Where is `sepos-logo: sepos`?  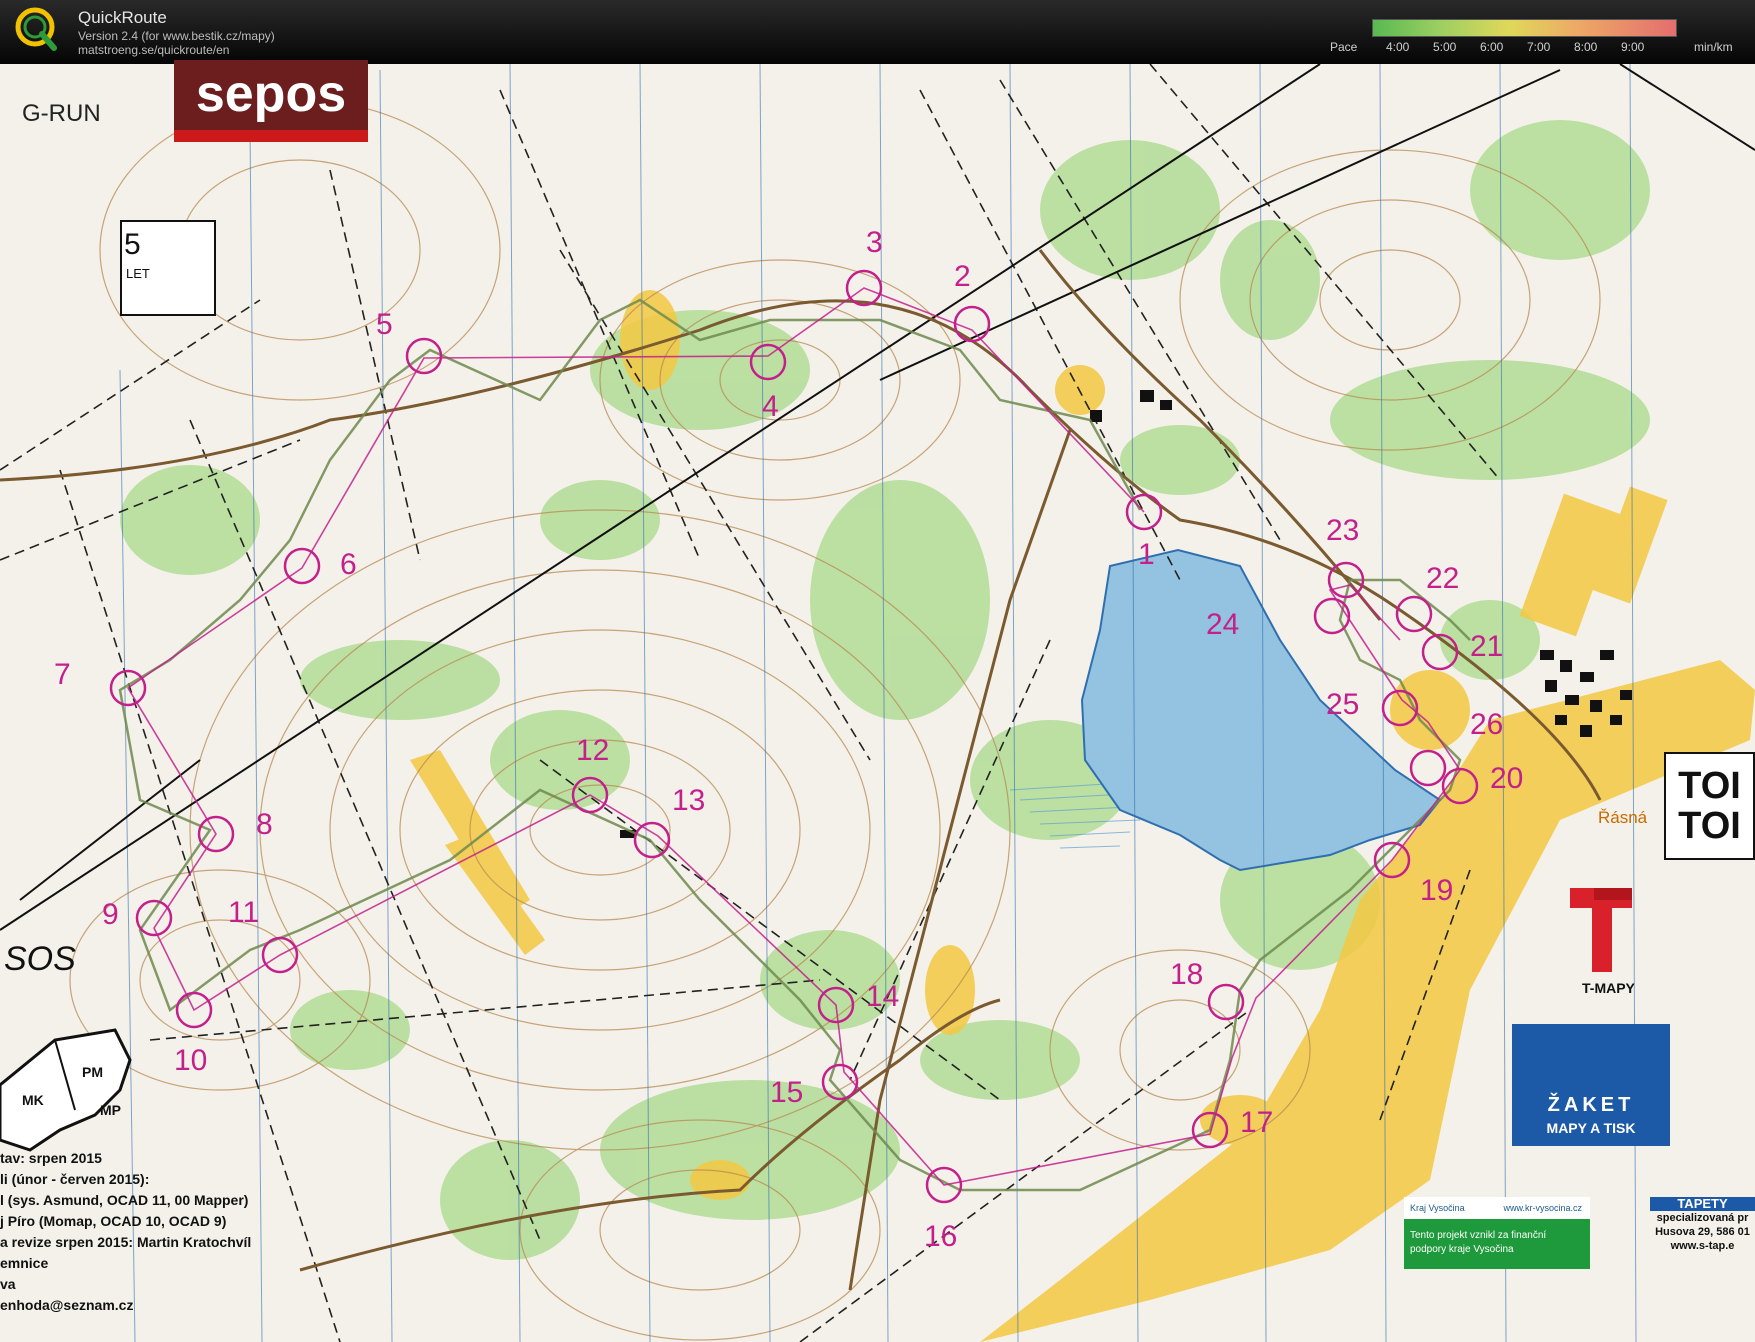 sepos-logo: sepos is located at coordinates (271, 101).